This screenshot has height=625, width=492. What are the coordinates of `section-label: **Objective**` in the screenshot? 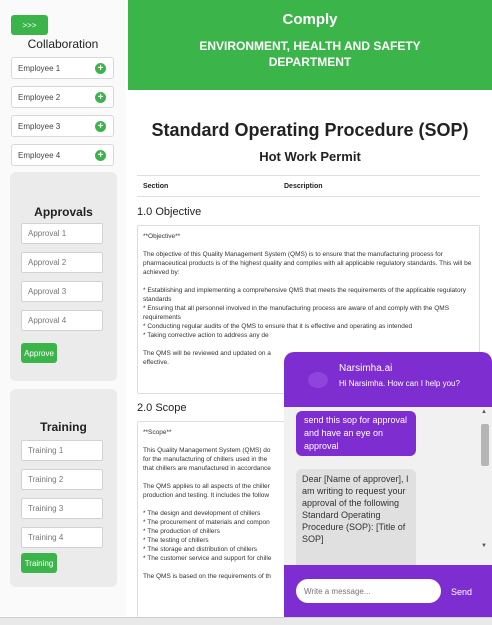 It's located at (162, 236).